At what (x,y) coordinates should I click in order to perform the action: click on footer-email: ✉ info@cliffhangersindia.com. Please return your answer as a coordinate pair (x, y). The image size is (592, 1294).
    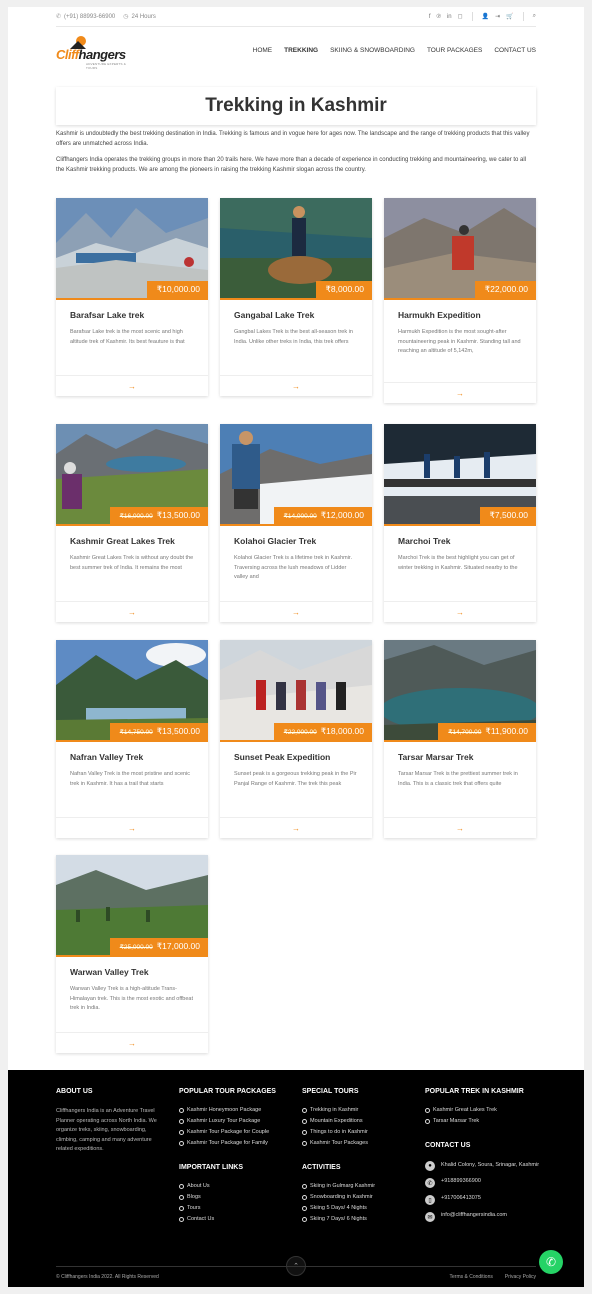
    Looking at the image, I should click on (483, 1217).